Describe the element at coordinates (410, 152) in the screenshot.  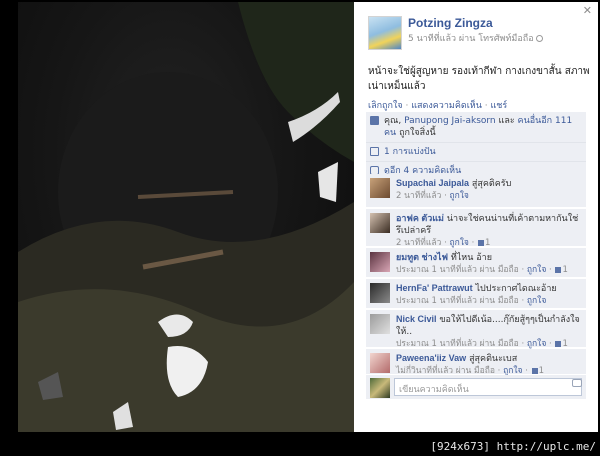
I see `shares-link: 1 การแบ่งปัน` at that location.